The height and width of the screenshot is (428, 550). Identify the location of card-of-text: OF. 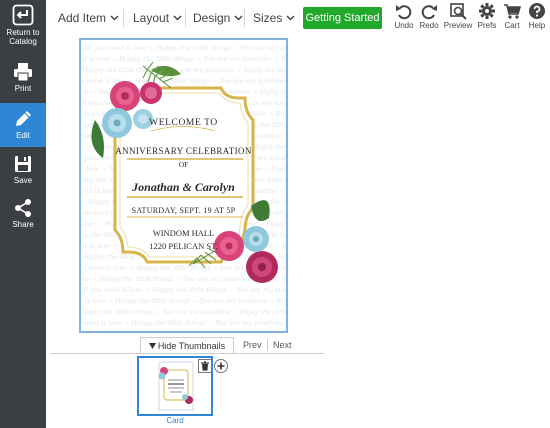
(183, 164).